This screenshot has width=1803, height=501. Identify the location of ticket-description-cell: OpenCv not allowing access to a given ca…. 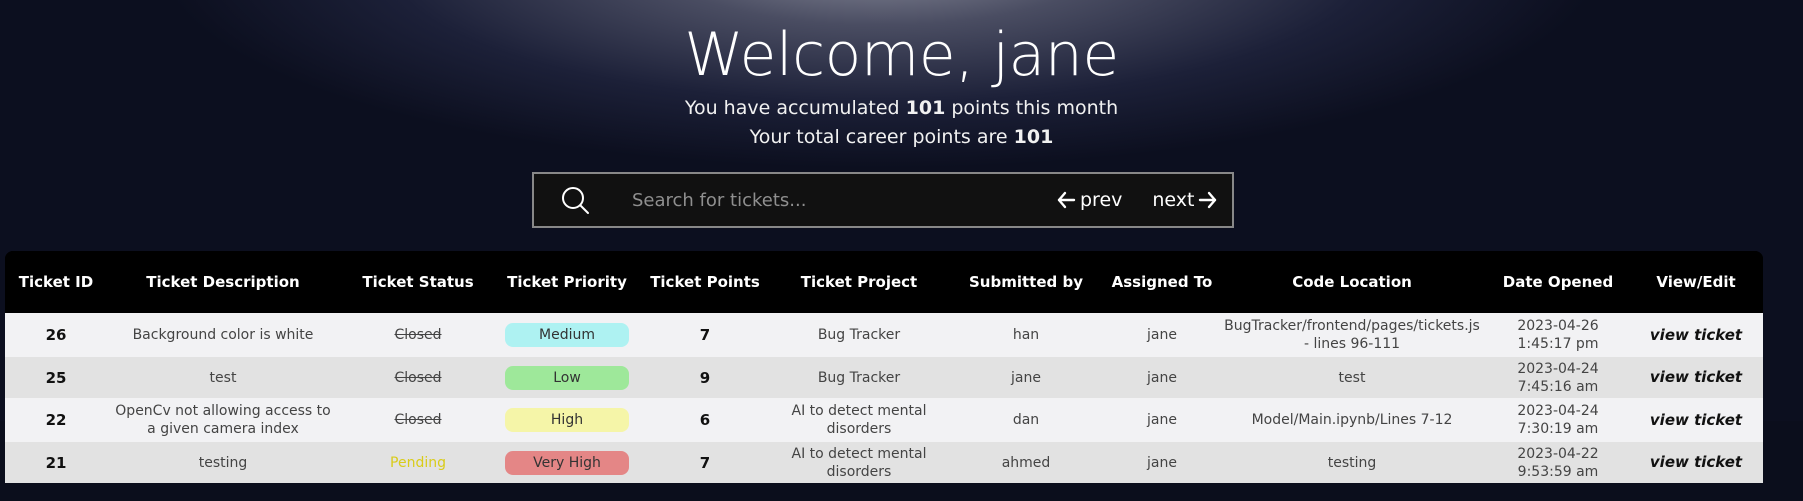
(223, 420).